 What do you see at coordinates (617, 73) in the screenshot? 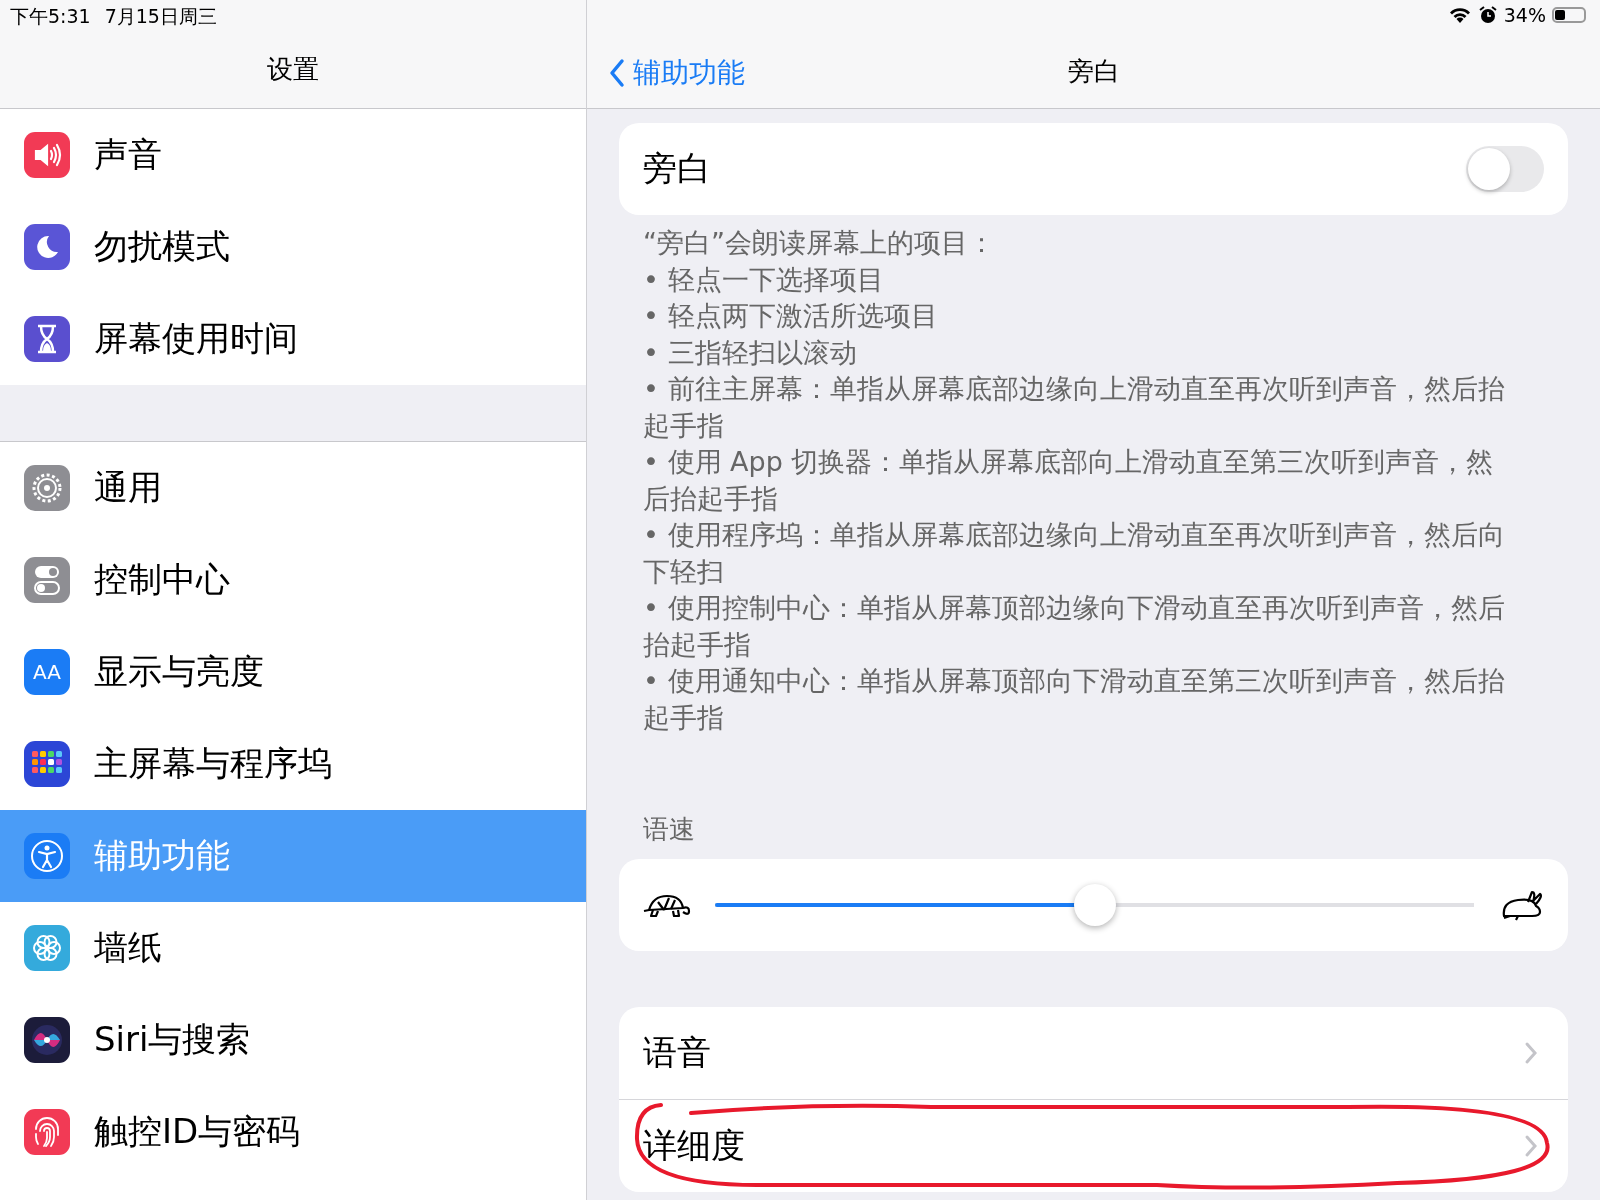
I see `back-chevron-icon` at bounding box center [617, 73].